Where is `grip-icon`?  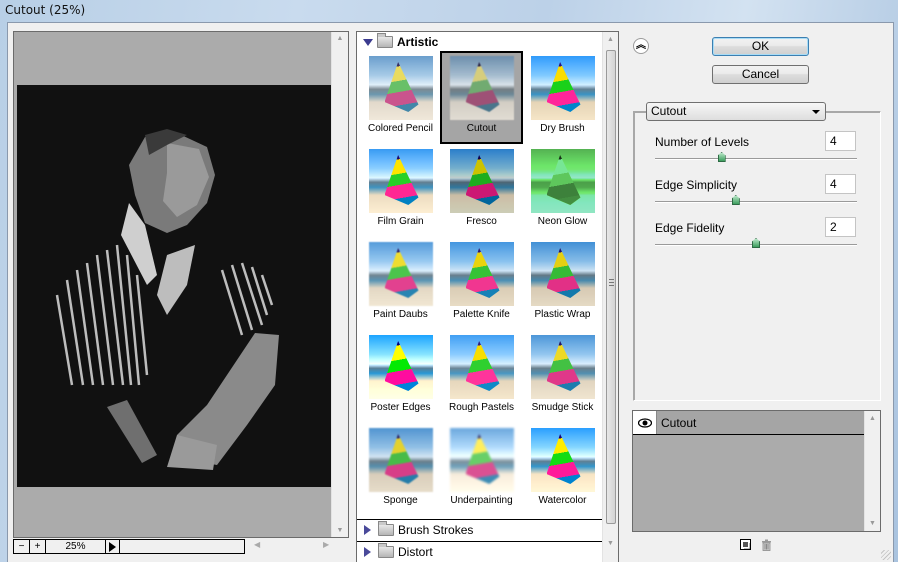 grip-icon is located at coordinates (611, 282).